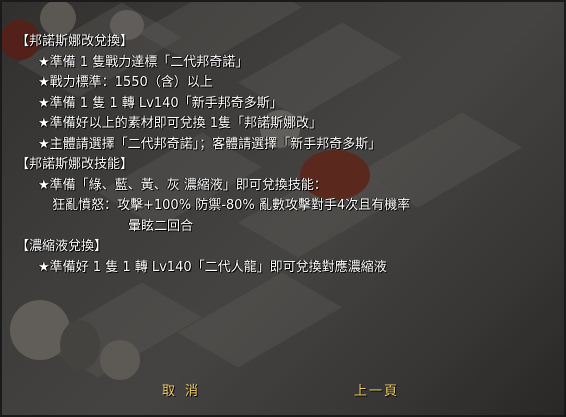 This screenshot has width=566, height=417. Describe the element at coordinates (231, 205) in the screenshot. I see `skill-description: 狂亂憤怒：攻擊+100% 防禦-80% 亂數攻擊對手4次且有機率` at that location.